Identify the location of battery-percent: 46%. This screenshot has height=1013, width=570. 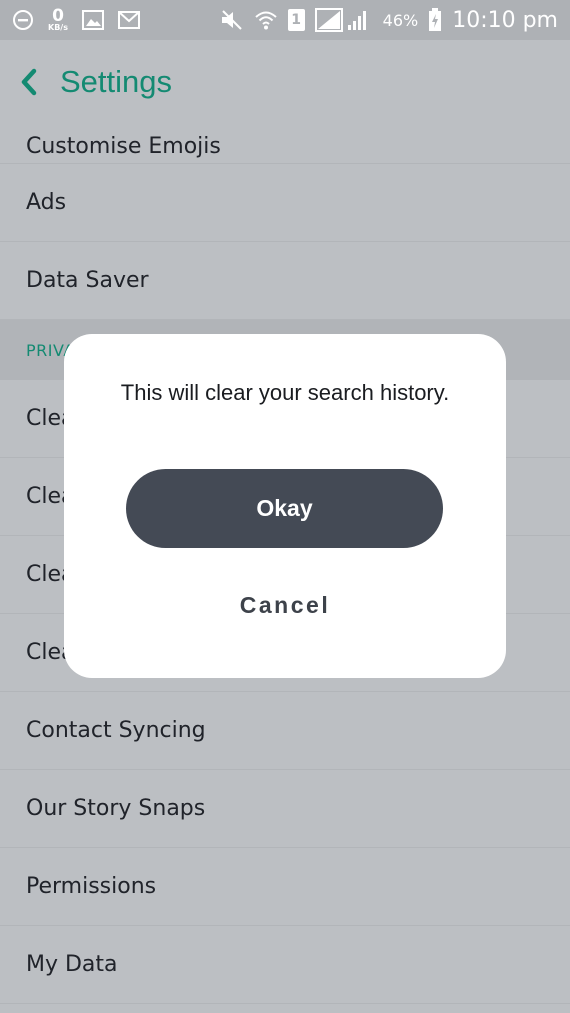
(400, 20).